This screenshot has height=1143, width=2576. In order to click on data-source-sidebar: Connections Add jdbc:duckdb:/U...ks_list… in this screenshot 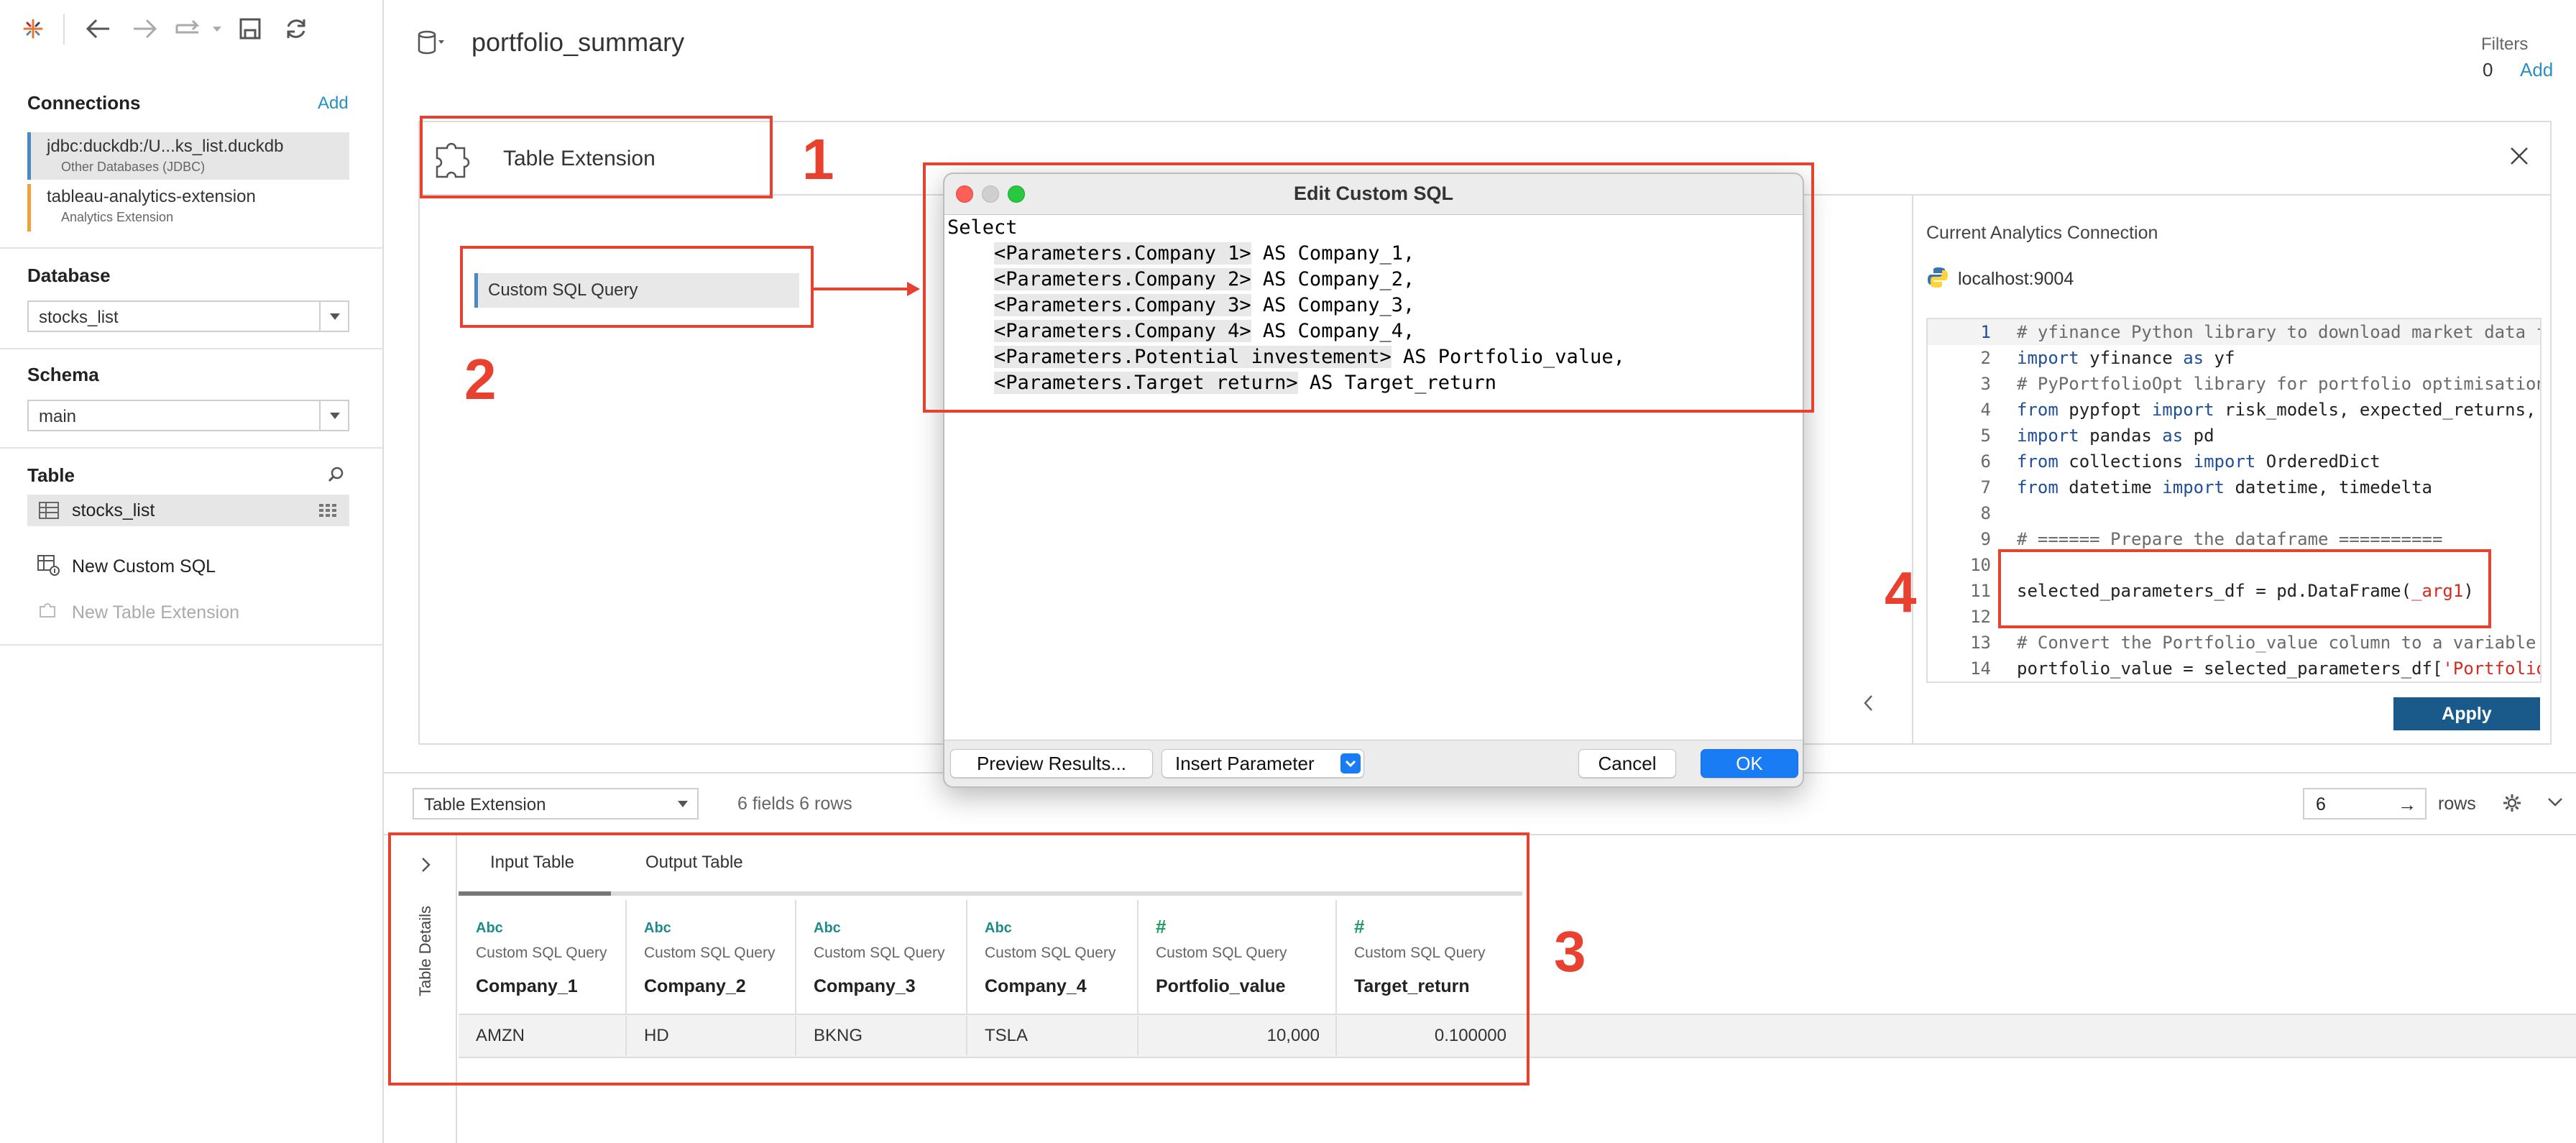, I will do `click(192, 571)`.